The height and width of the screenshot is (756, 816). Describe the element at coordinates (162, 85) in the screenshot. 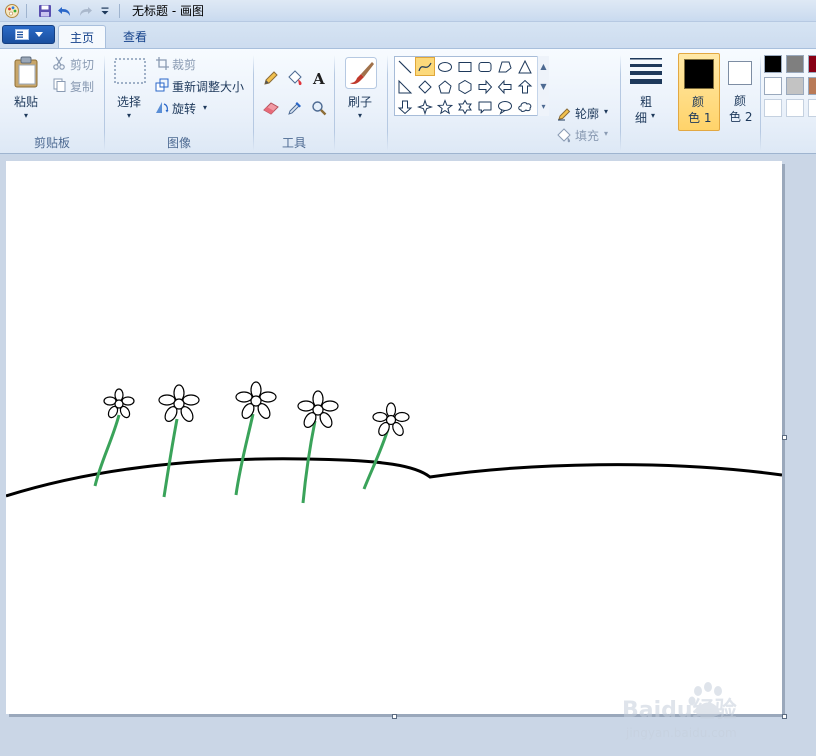

I see `resize-icon` at that location.